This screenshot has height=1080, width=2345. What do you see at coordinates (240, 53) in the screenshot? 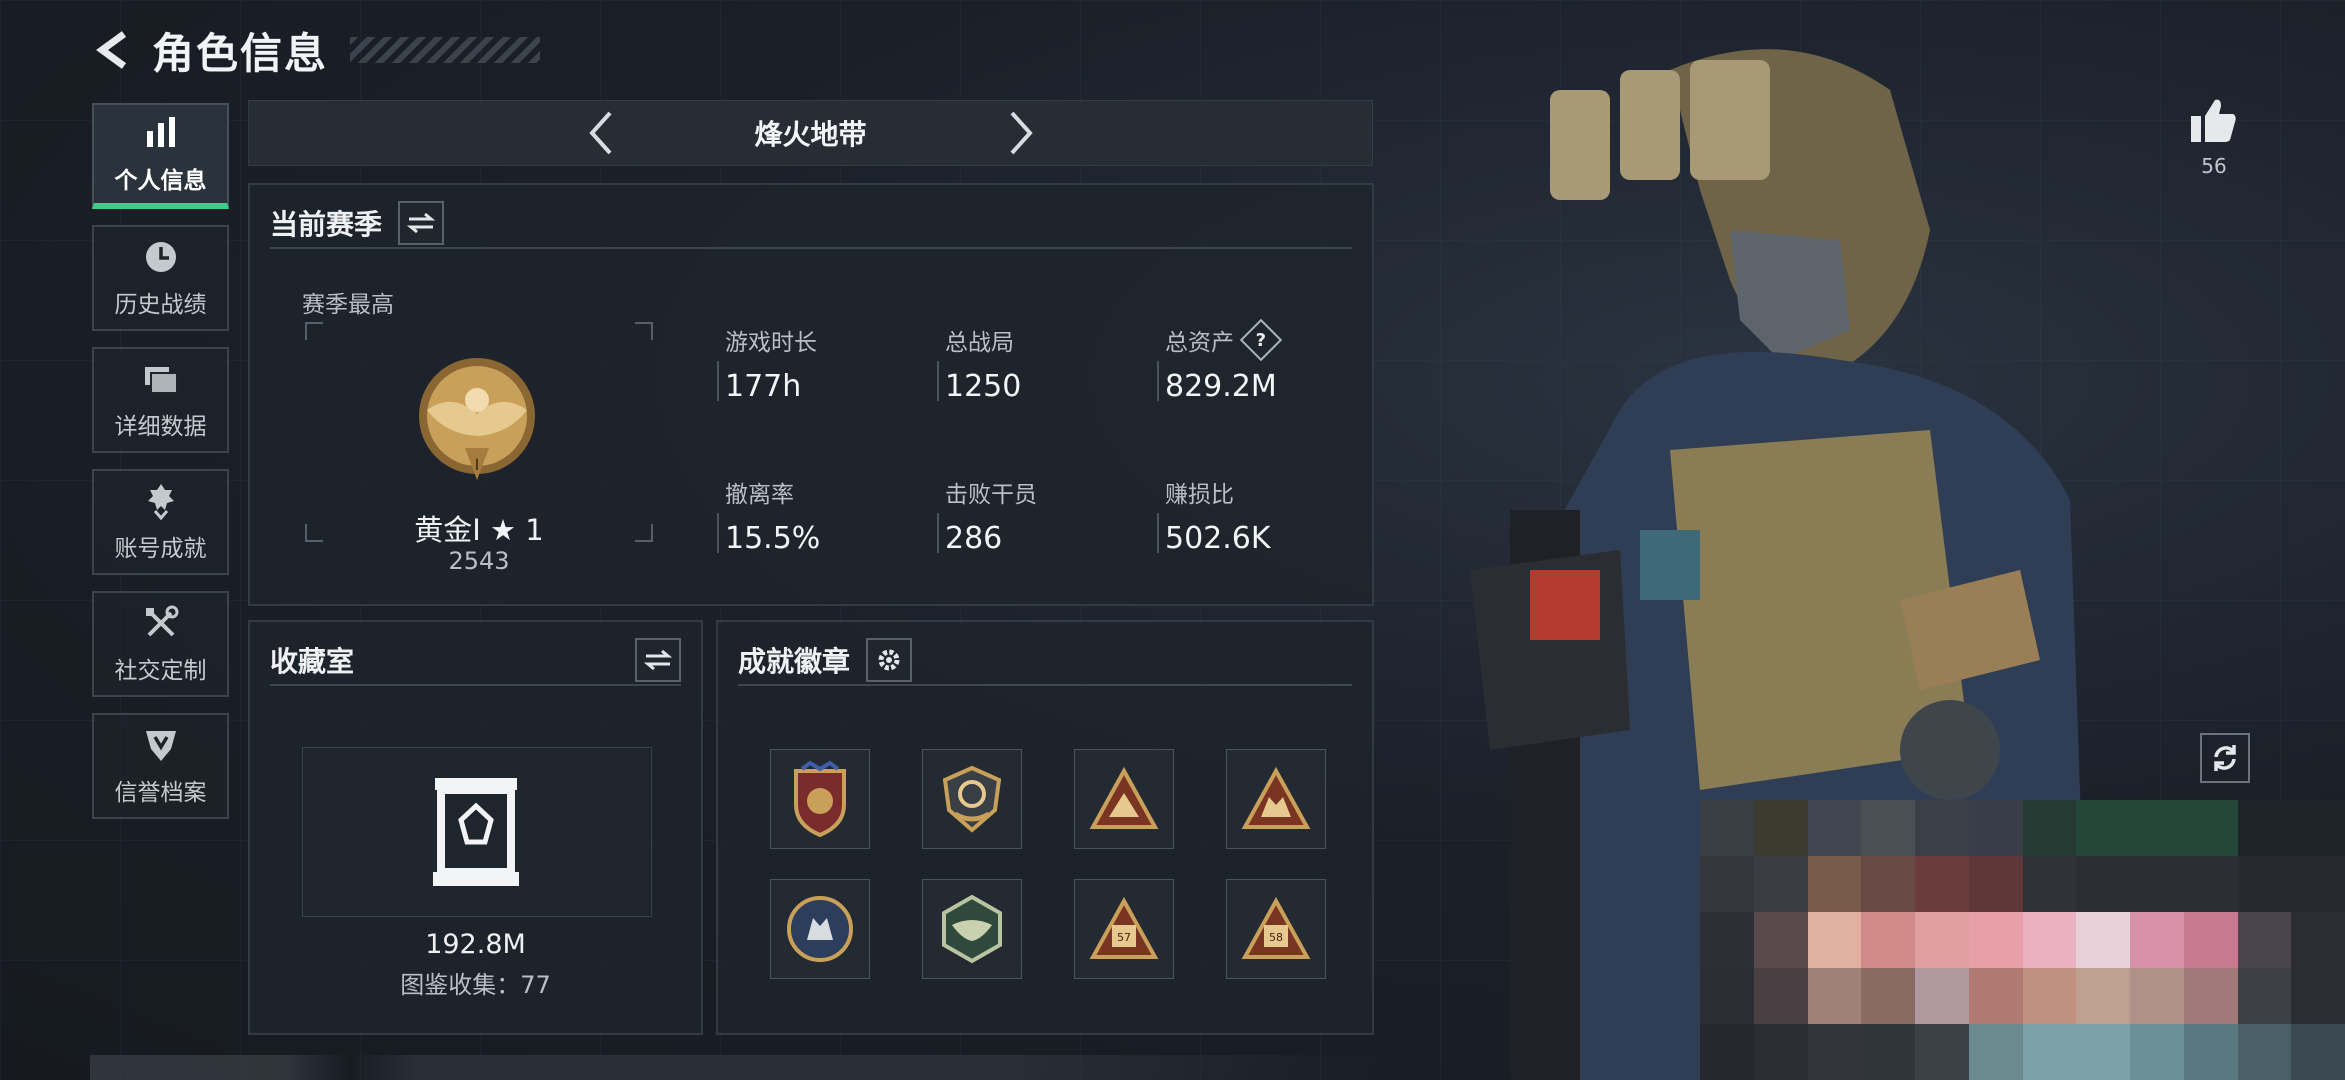
I see `page-title: 角色信息` at bounding box center [240, 53].